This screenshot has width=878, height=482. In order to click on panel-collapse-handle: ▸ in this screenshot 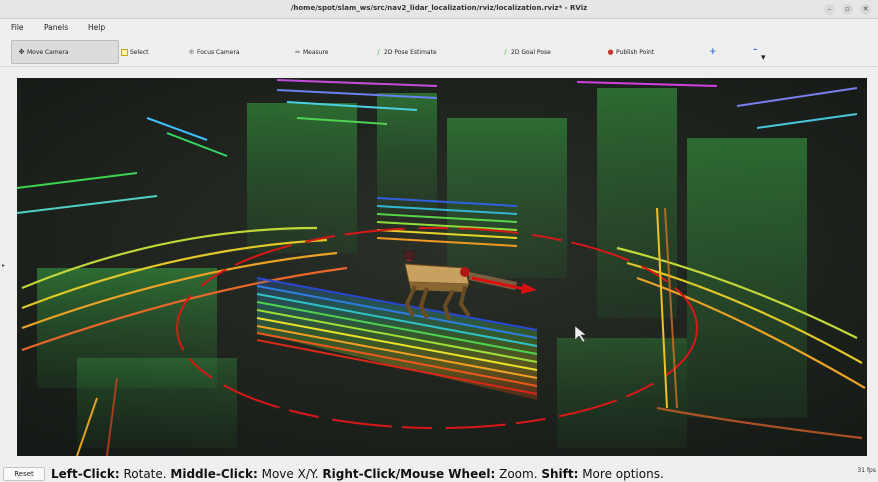, I will do `click(3, 265)`.